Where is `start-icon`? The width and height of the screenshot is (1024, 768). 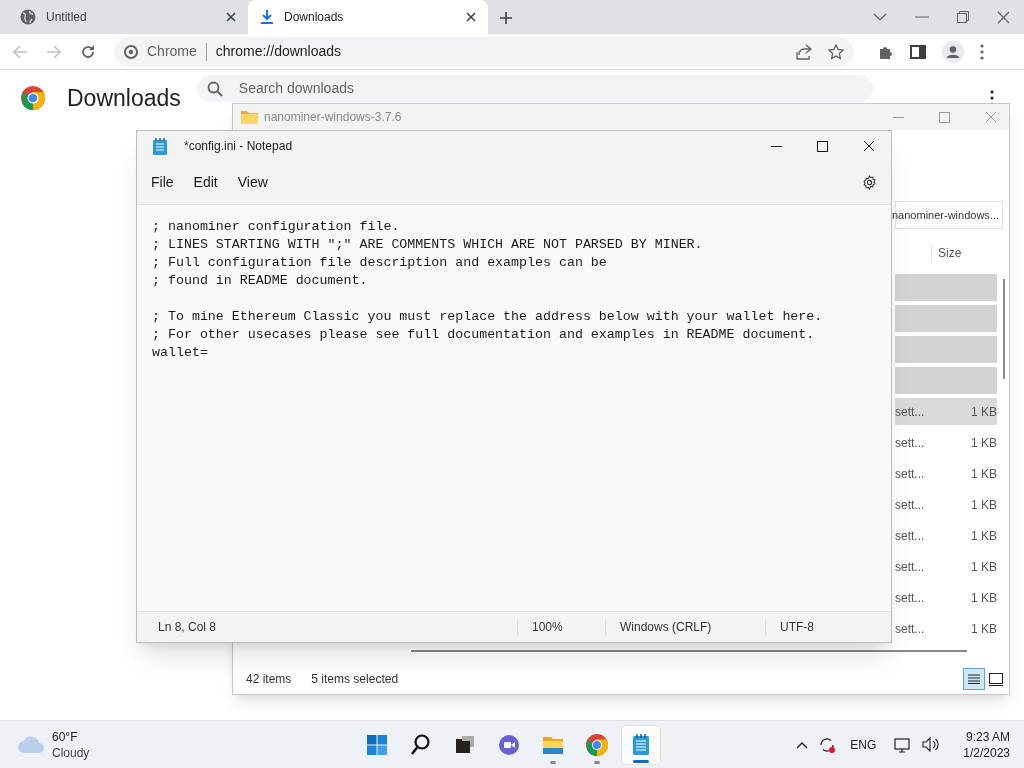
start-icon is located at coordinates (377, 744).